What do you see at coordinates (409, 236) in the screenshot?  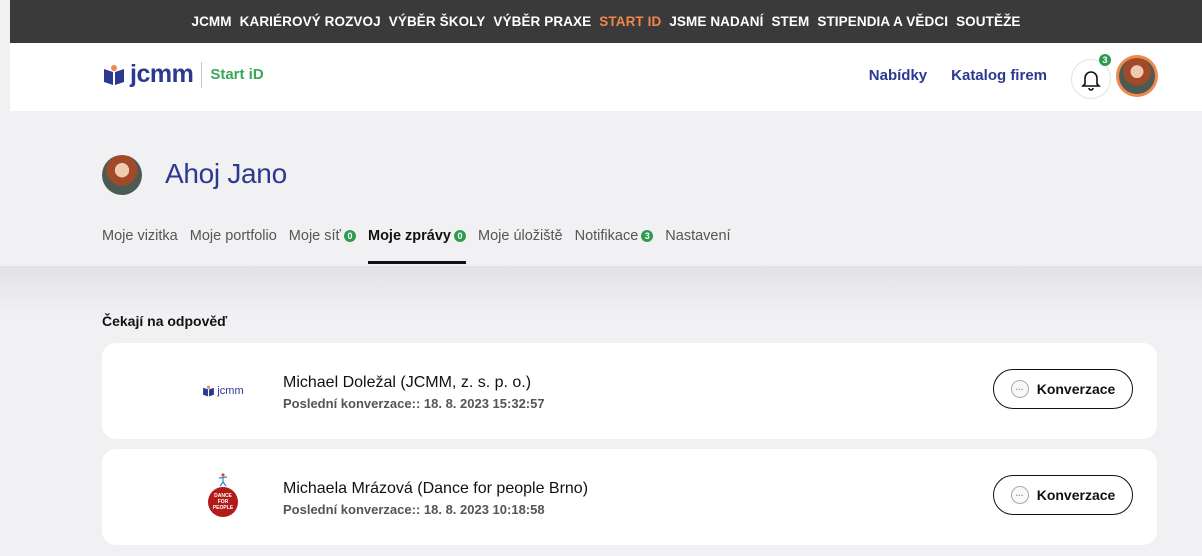 I see `tab-label: Moje zprávy` at bounding box center [409, 236].